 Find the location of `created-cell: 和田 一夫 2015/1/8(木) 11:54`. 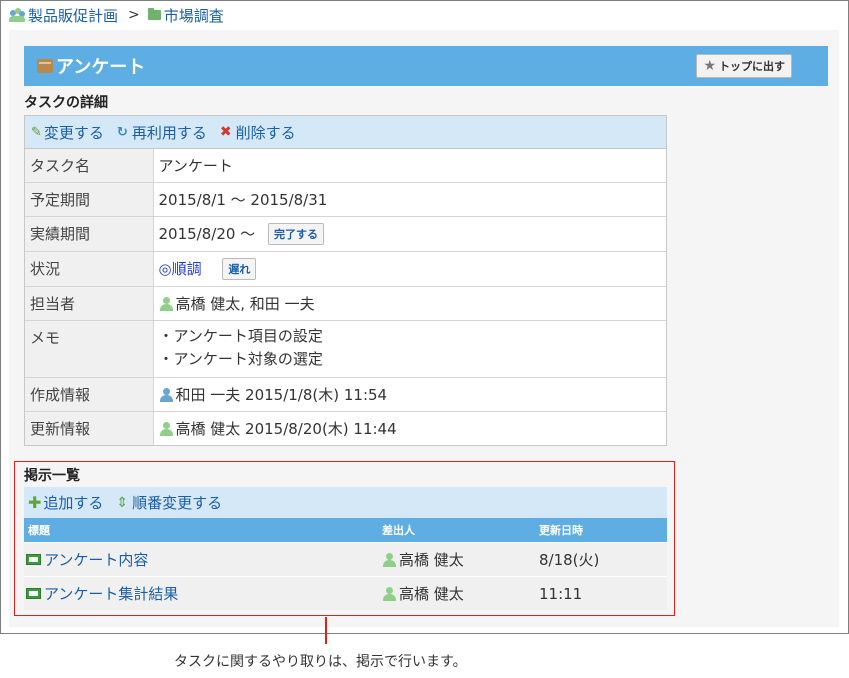

created-cell: 和田 一夫 2015/1/8(木) 11:54 is located at coordinates (409, 394).